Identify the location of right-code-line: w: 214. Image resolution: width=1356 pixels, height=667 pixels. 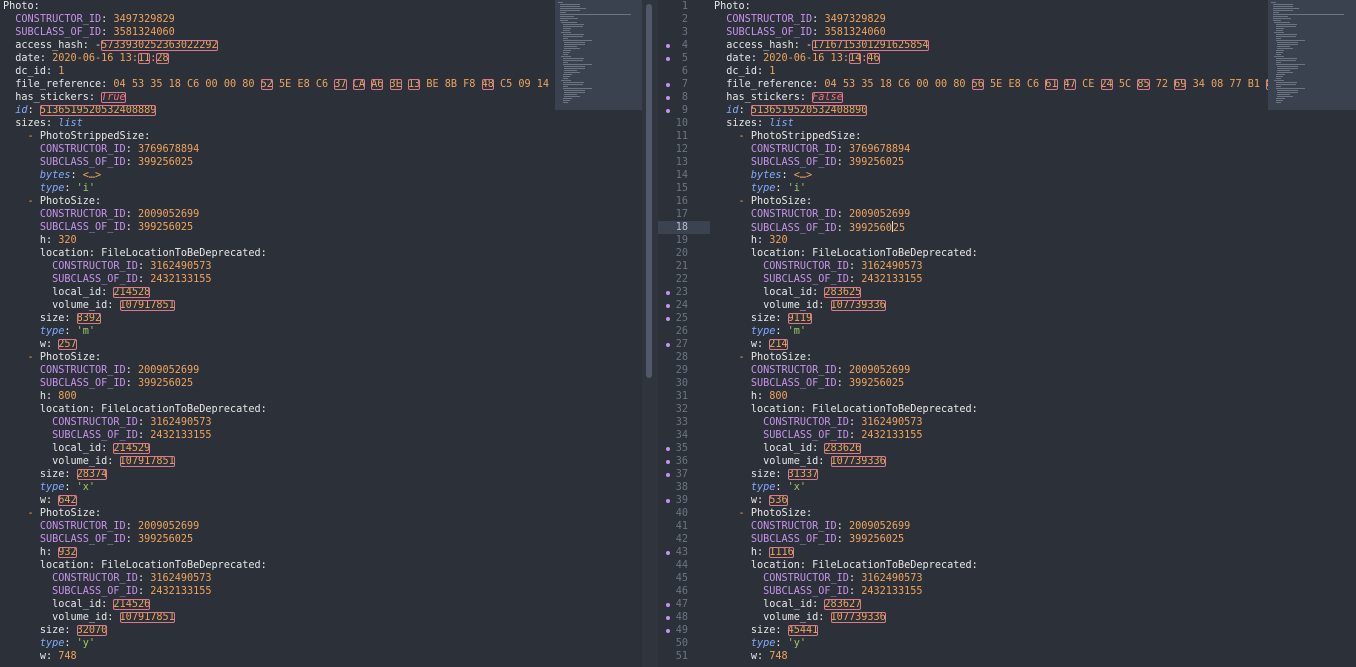
(751, 344).